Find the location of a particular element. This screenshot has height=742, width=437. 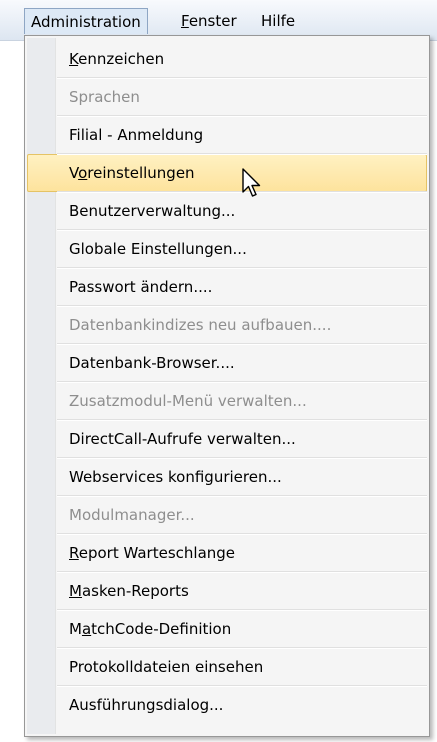

menu-item-label-pre: V is located at coordinates (74, 173).